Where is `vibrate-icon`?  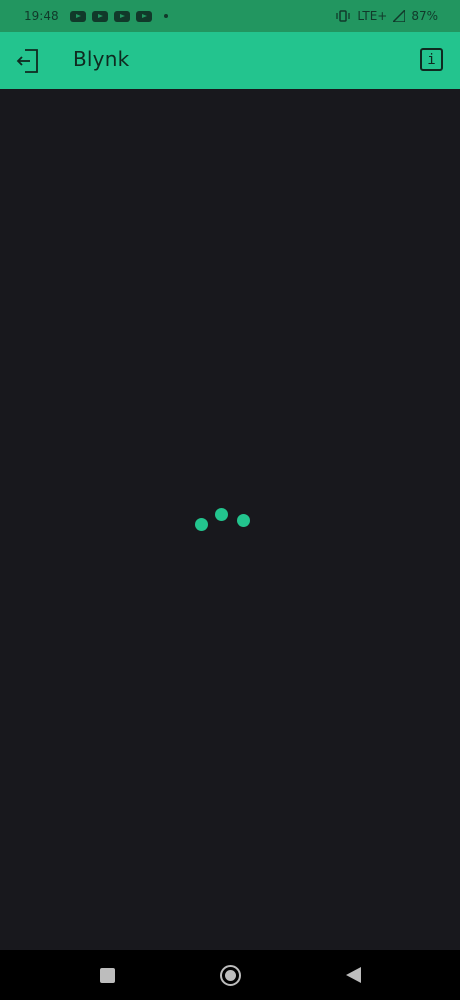
vibrate-icon is located at coordinates (343, 16).